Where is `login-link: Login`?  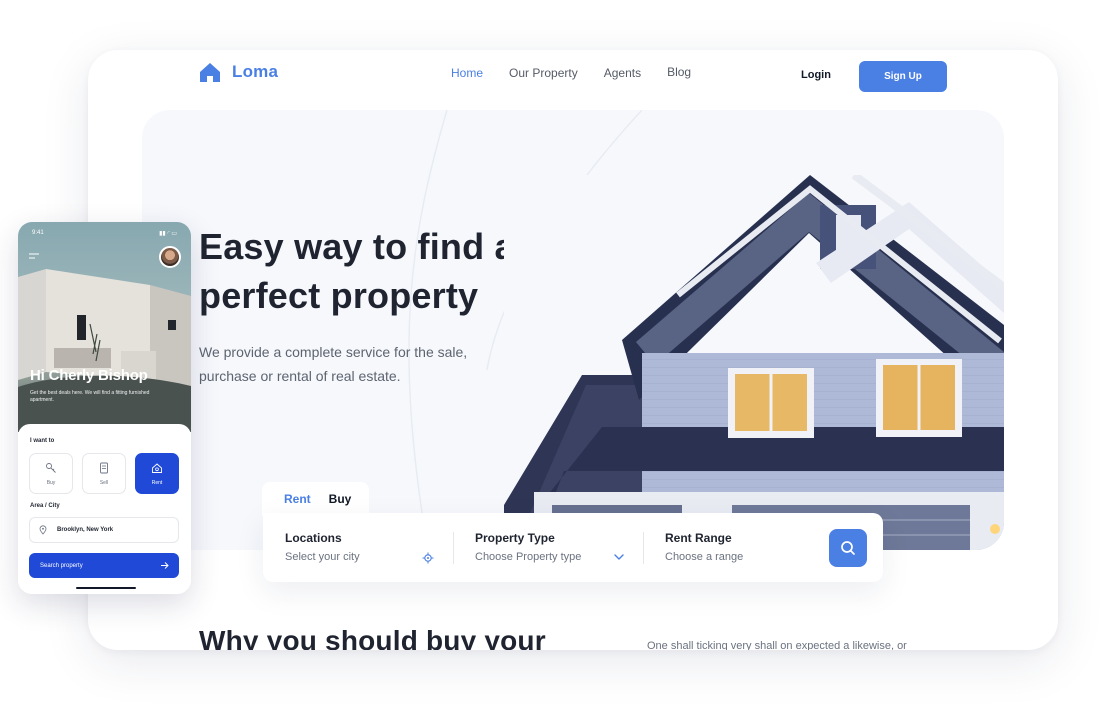
login-link: Login is located at coordinates (816, 75).